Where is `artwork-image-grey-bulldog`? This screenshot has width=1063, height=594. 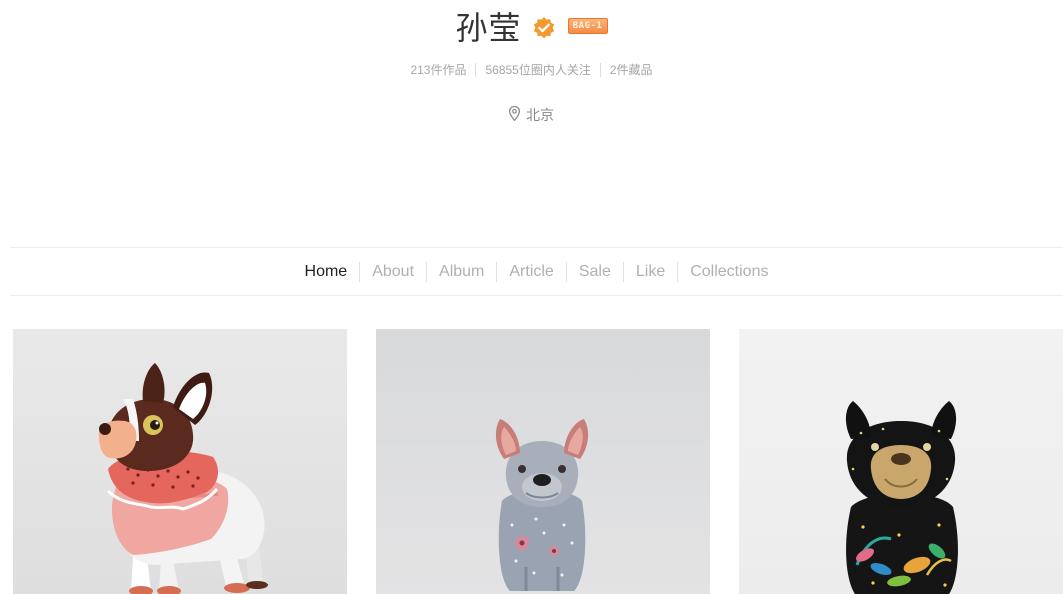 artwork-image-grey-bulldog is located at coordinates (543, 461).